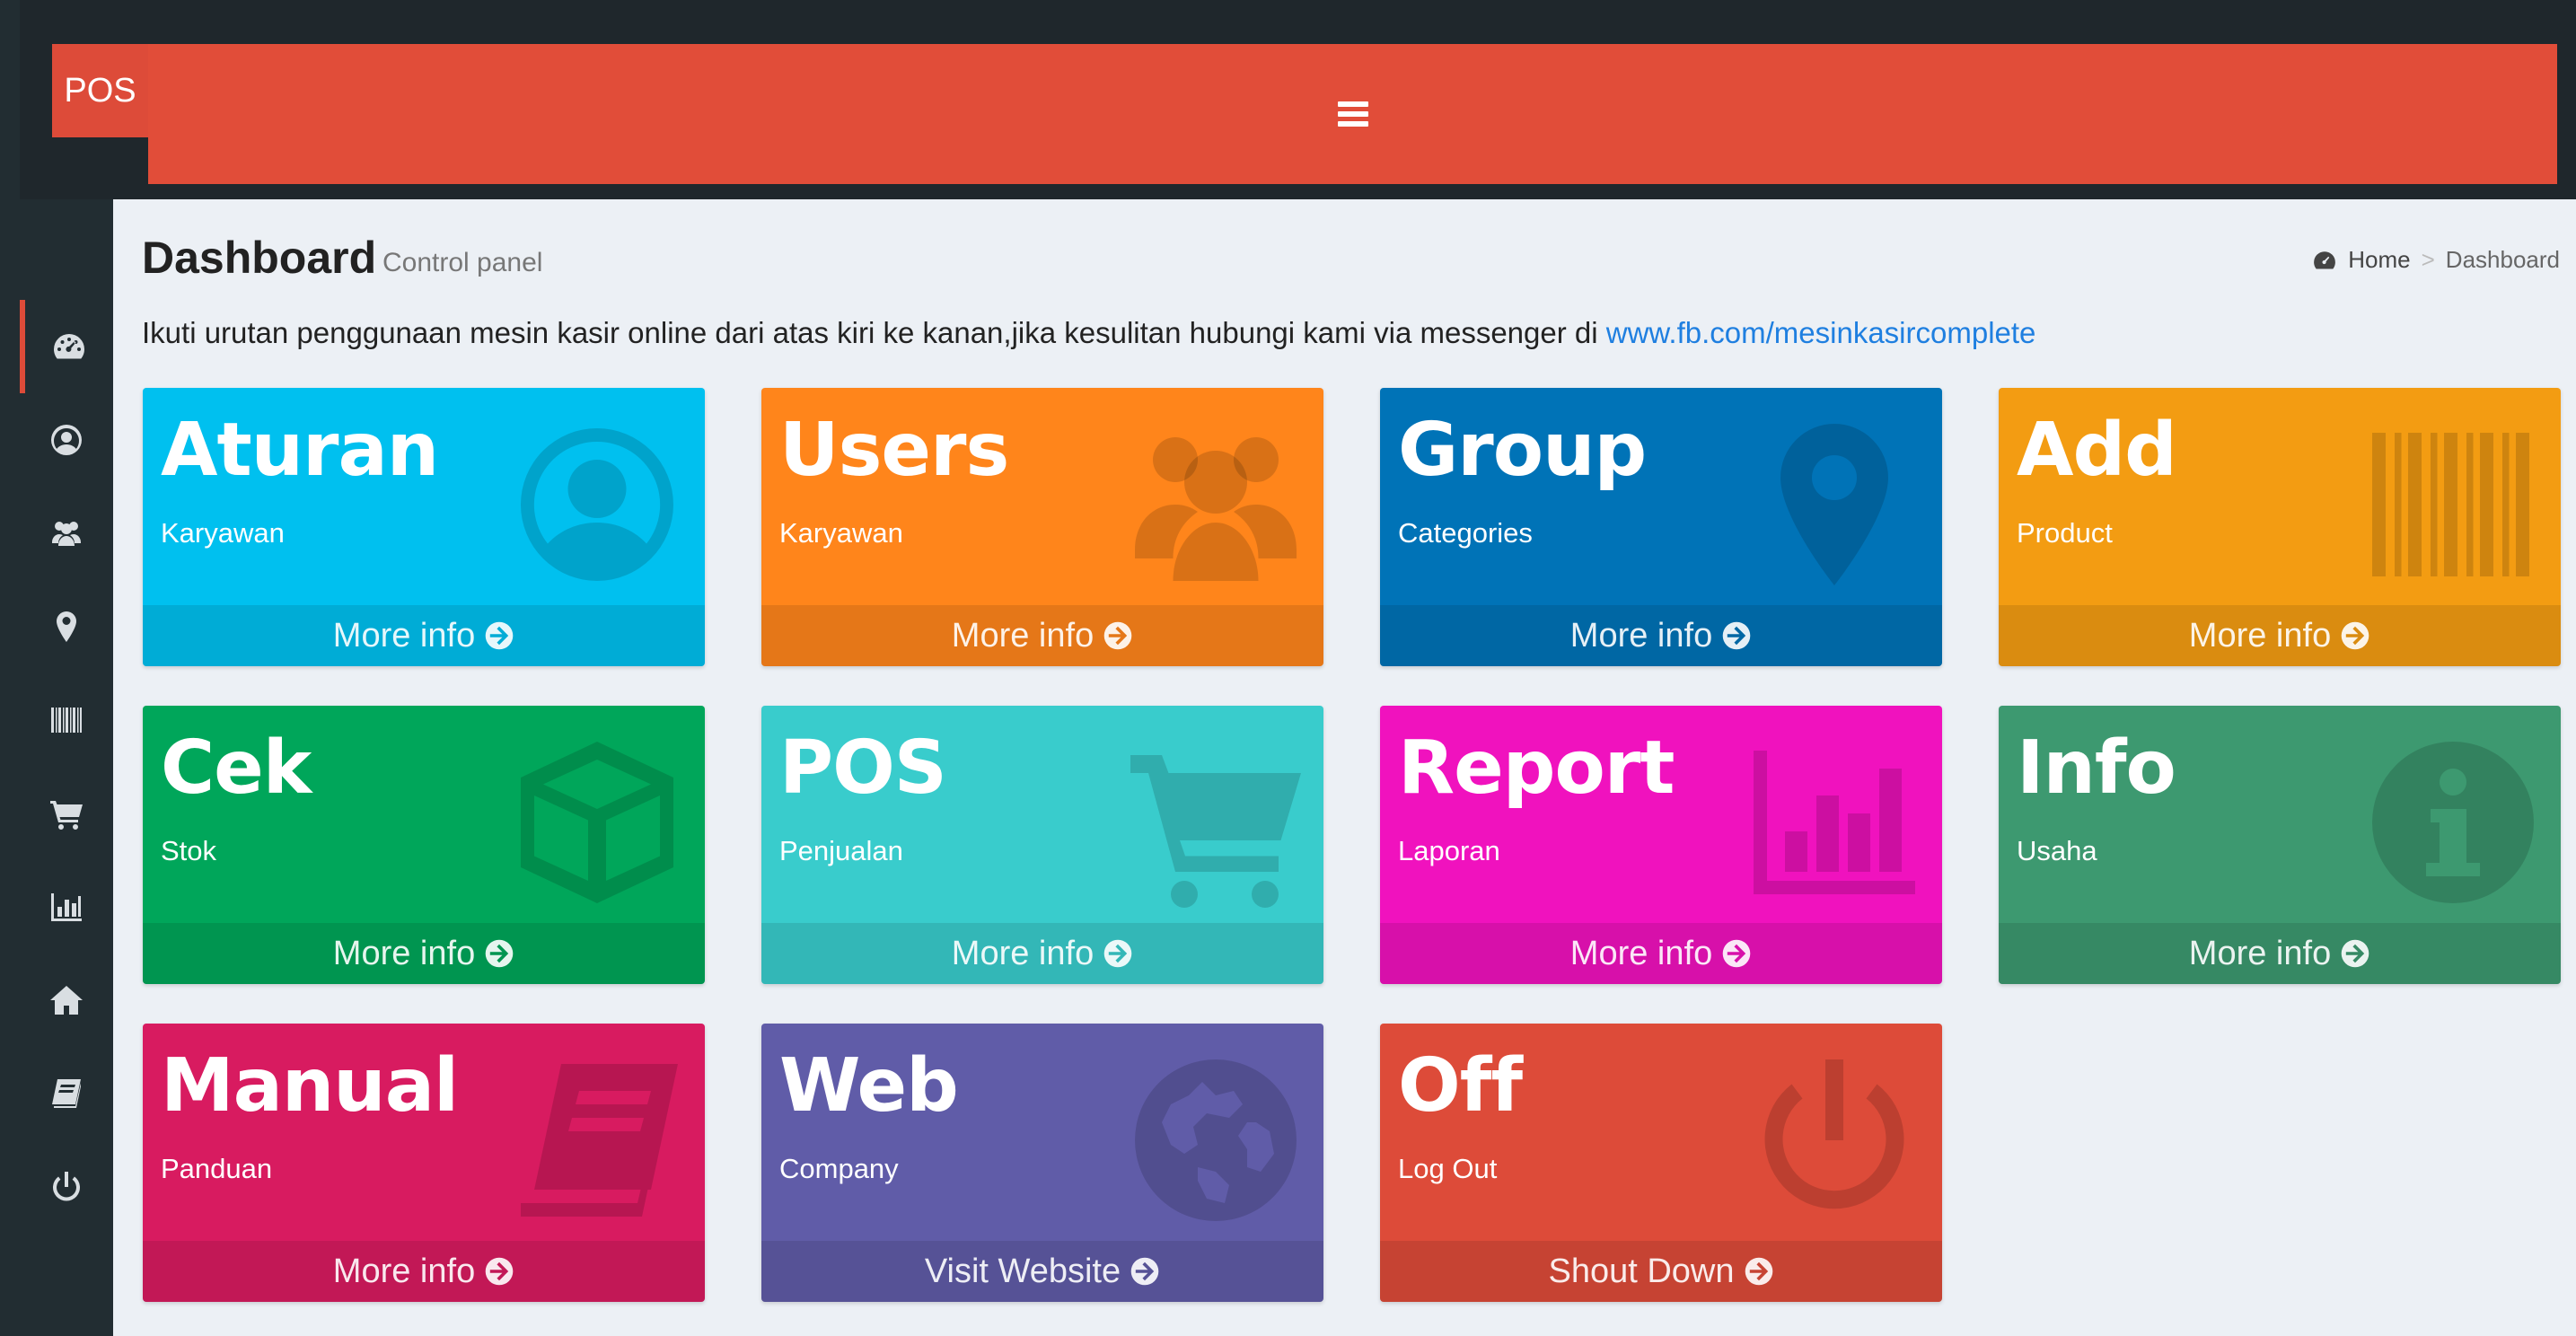 The image size is (2576, 1336). I want to click on tile-title: Users, so click(894, 450).